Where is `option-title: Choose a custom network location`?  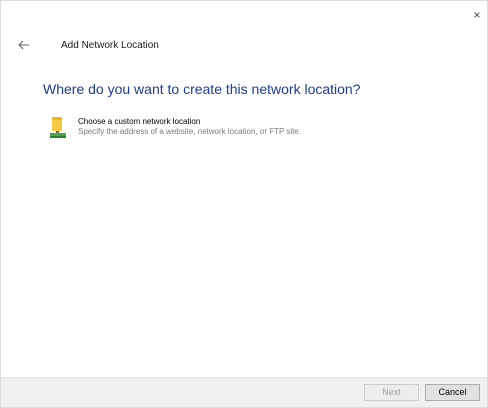 option-title: Choose a custom network location is located at coordinates (139, 121).